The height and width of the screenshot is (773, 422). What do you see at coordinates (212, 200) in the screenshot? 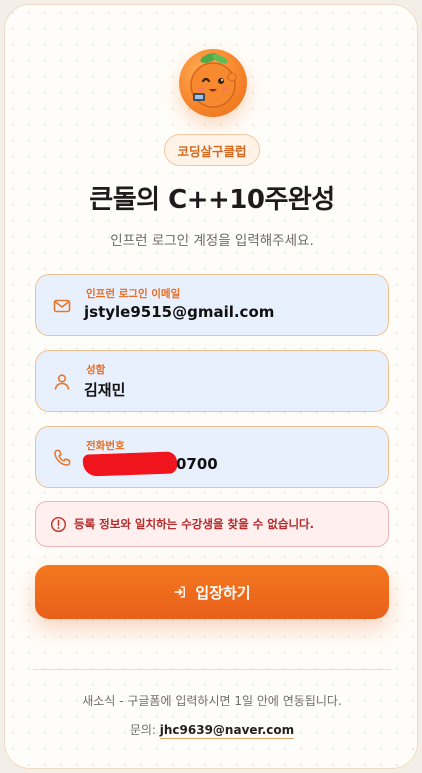
I see `page-title: 큰돌의 C++10주완성` at bounding box center [212, 200].